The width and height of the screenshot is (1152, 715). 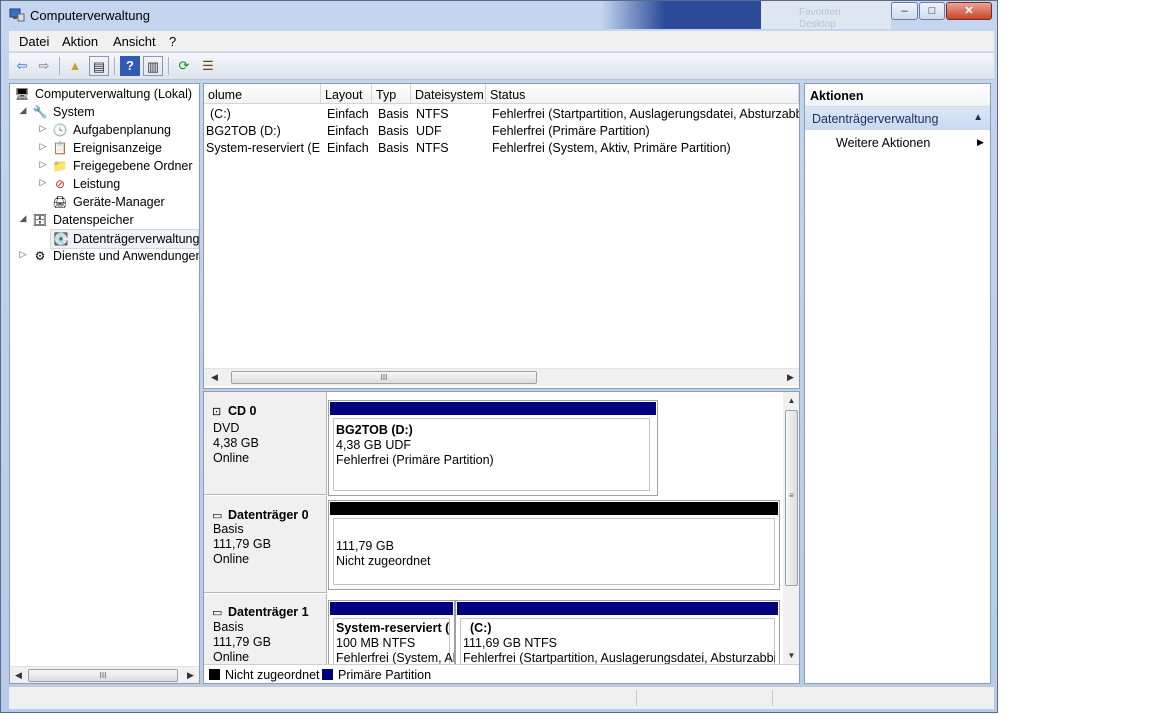 I want to click on menu-help: ?, so click(x=172, y=41).